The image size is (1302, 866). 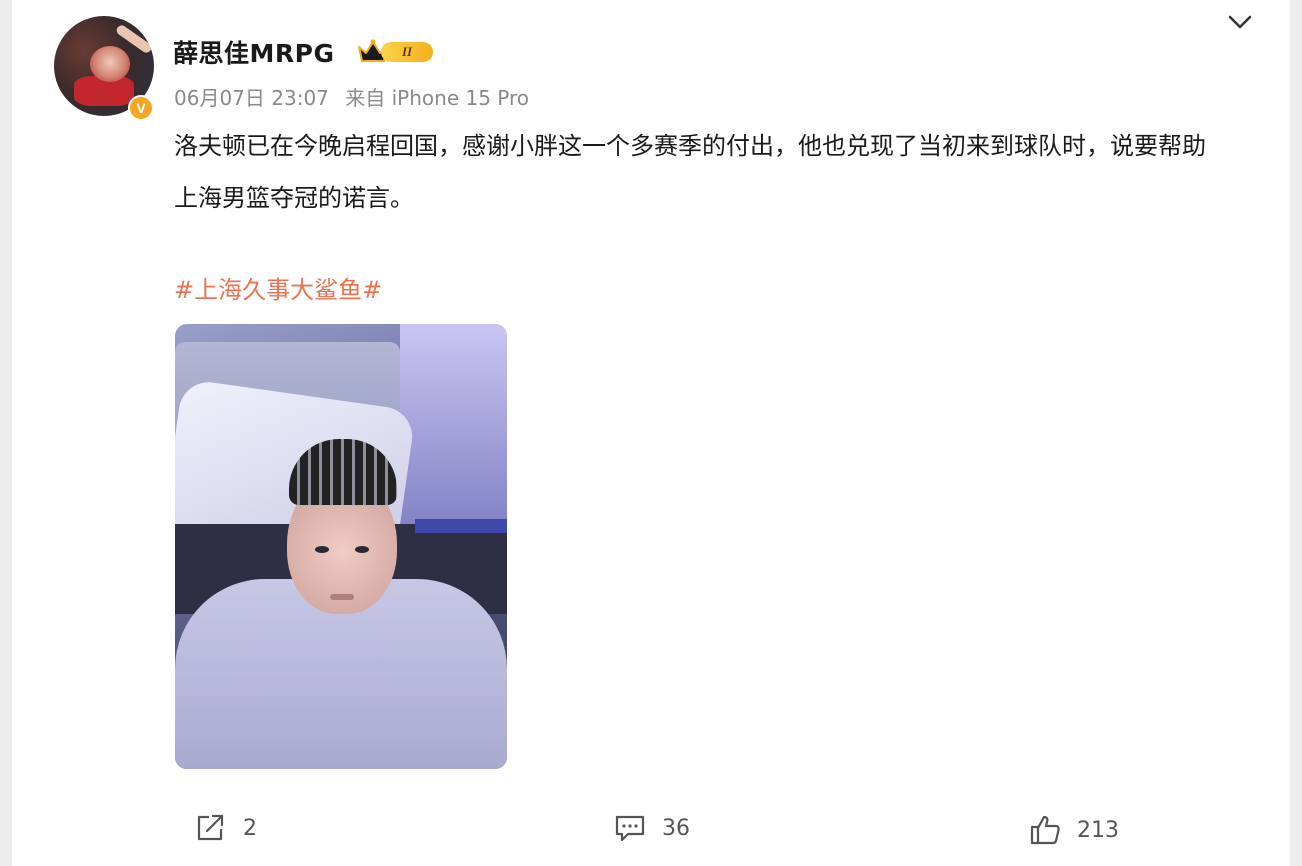 I want to click on cabin-light, so click(x=453, y=424).